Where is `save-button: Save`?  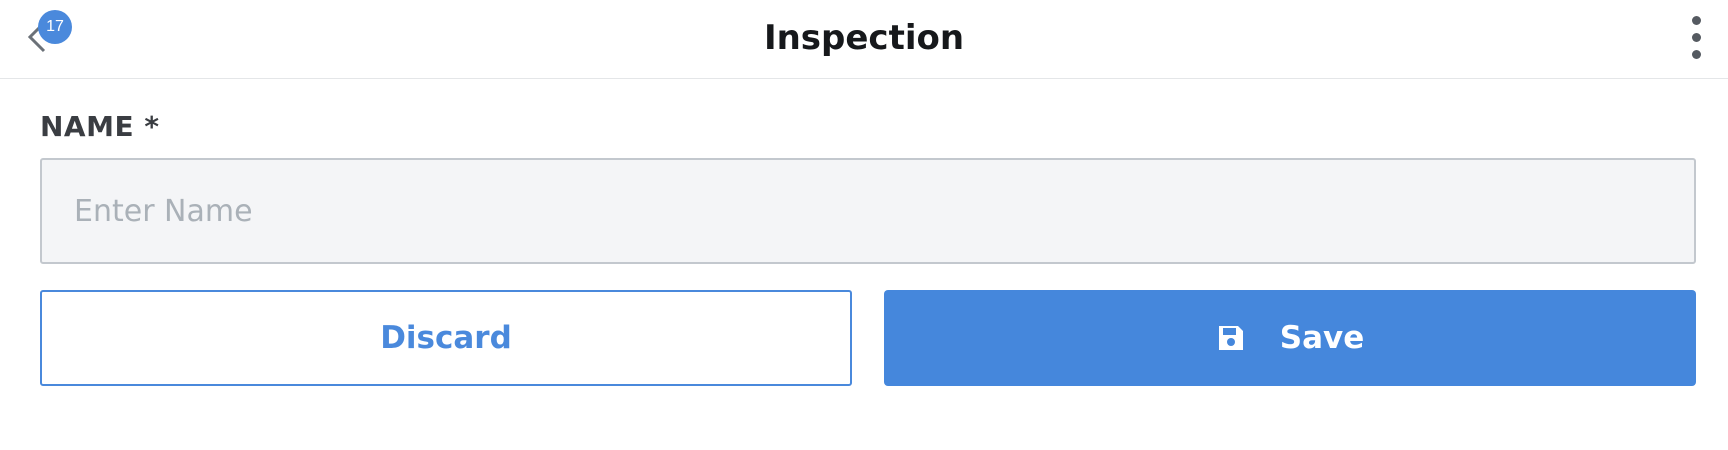 save-button: Save is located at coordinates (1290, 338).